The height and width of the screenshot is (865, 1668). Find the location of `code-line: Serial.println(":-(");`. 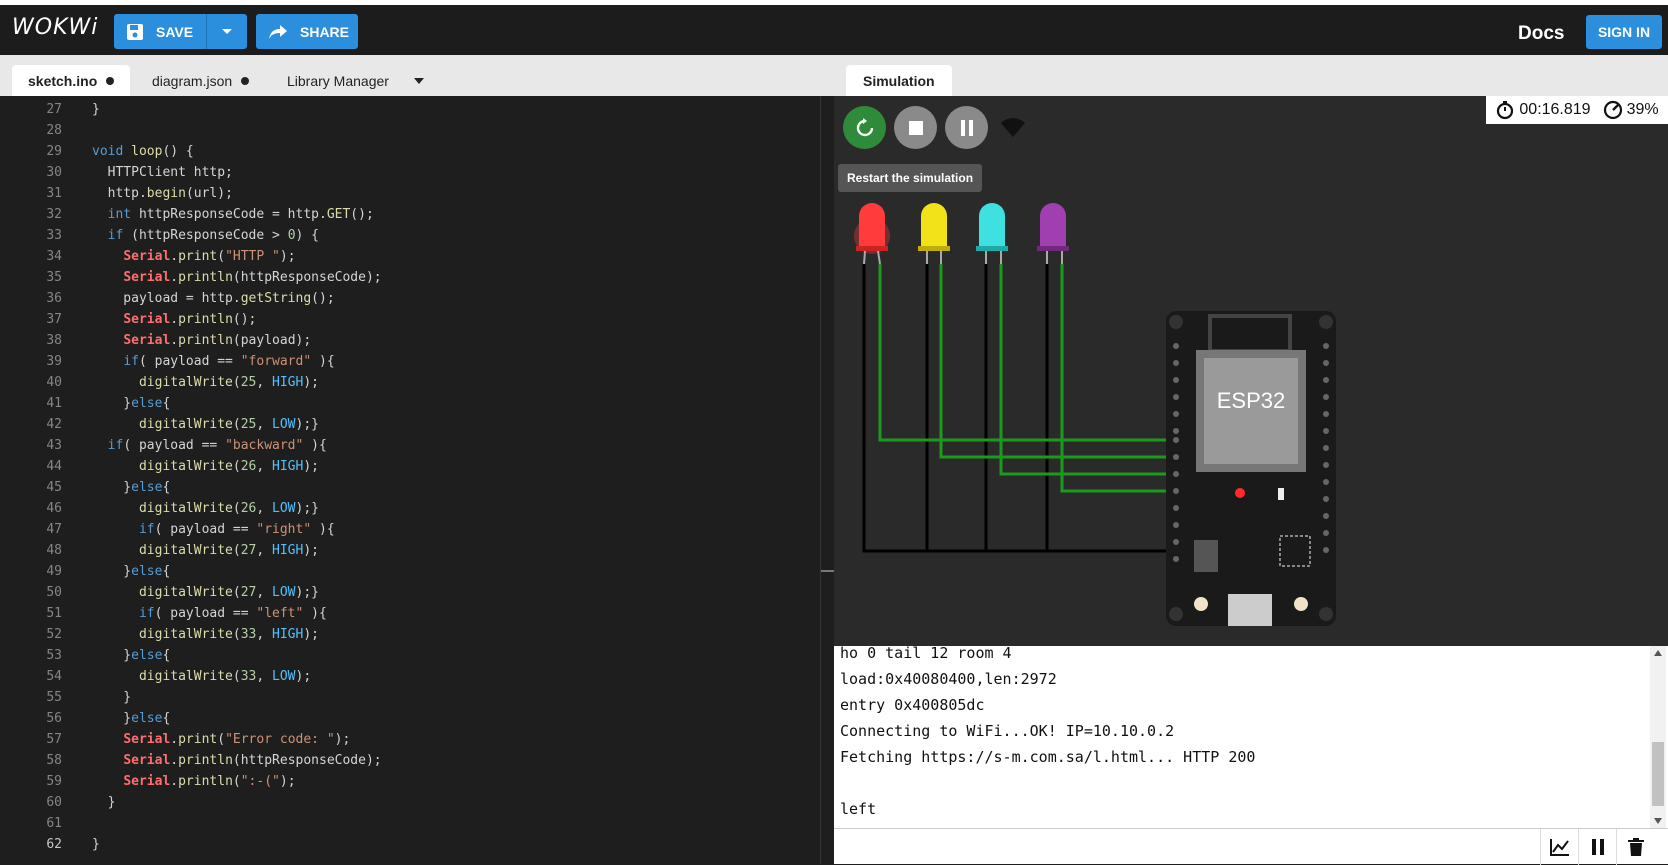

code-line: Serial.println(":-("); is located at coordinates (193, 781).